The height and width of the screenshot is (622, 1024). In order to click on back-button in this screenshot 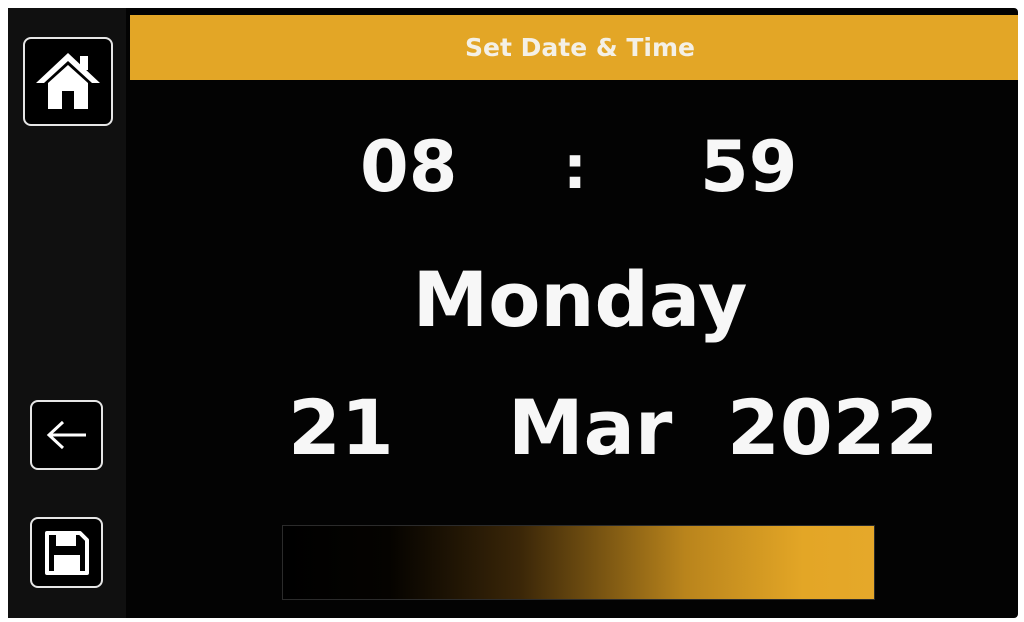, I will do `click(66, 435)`.